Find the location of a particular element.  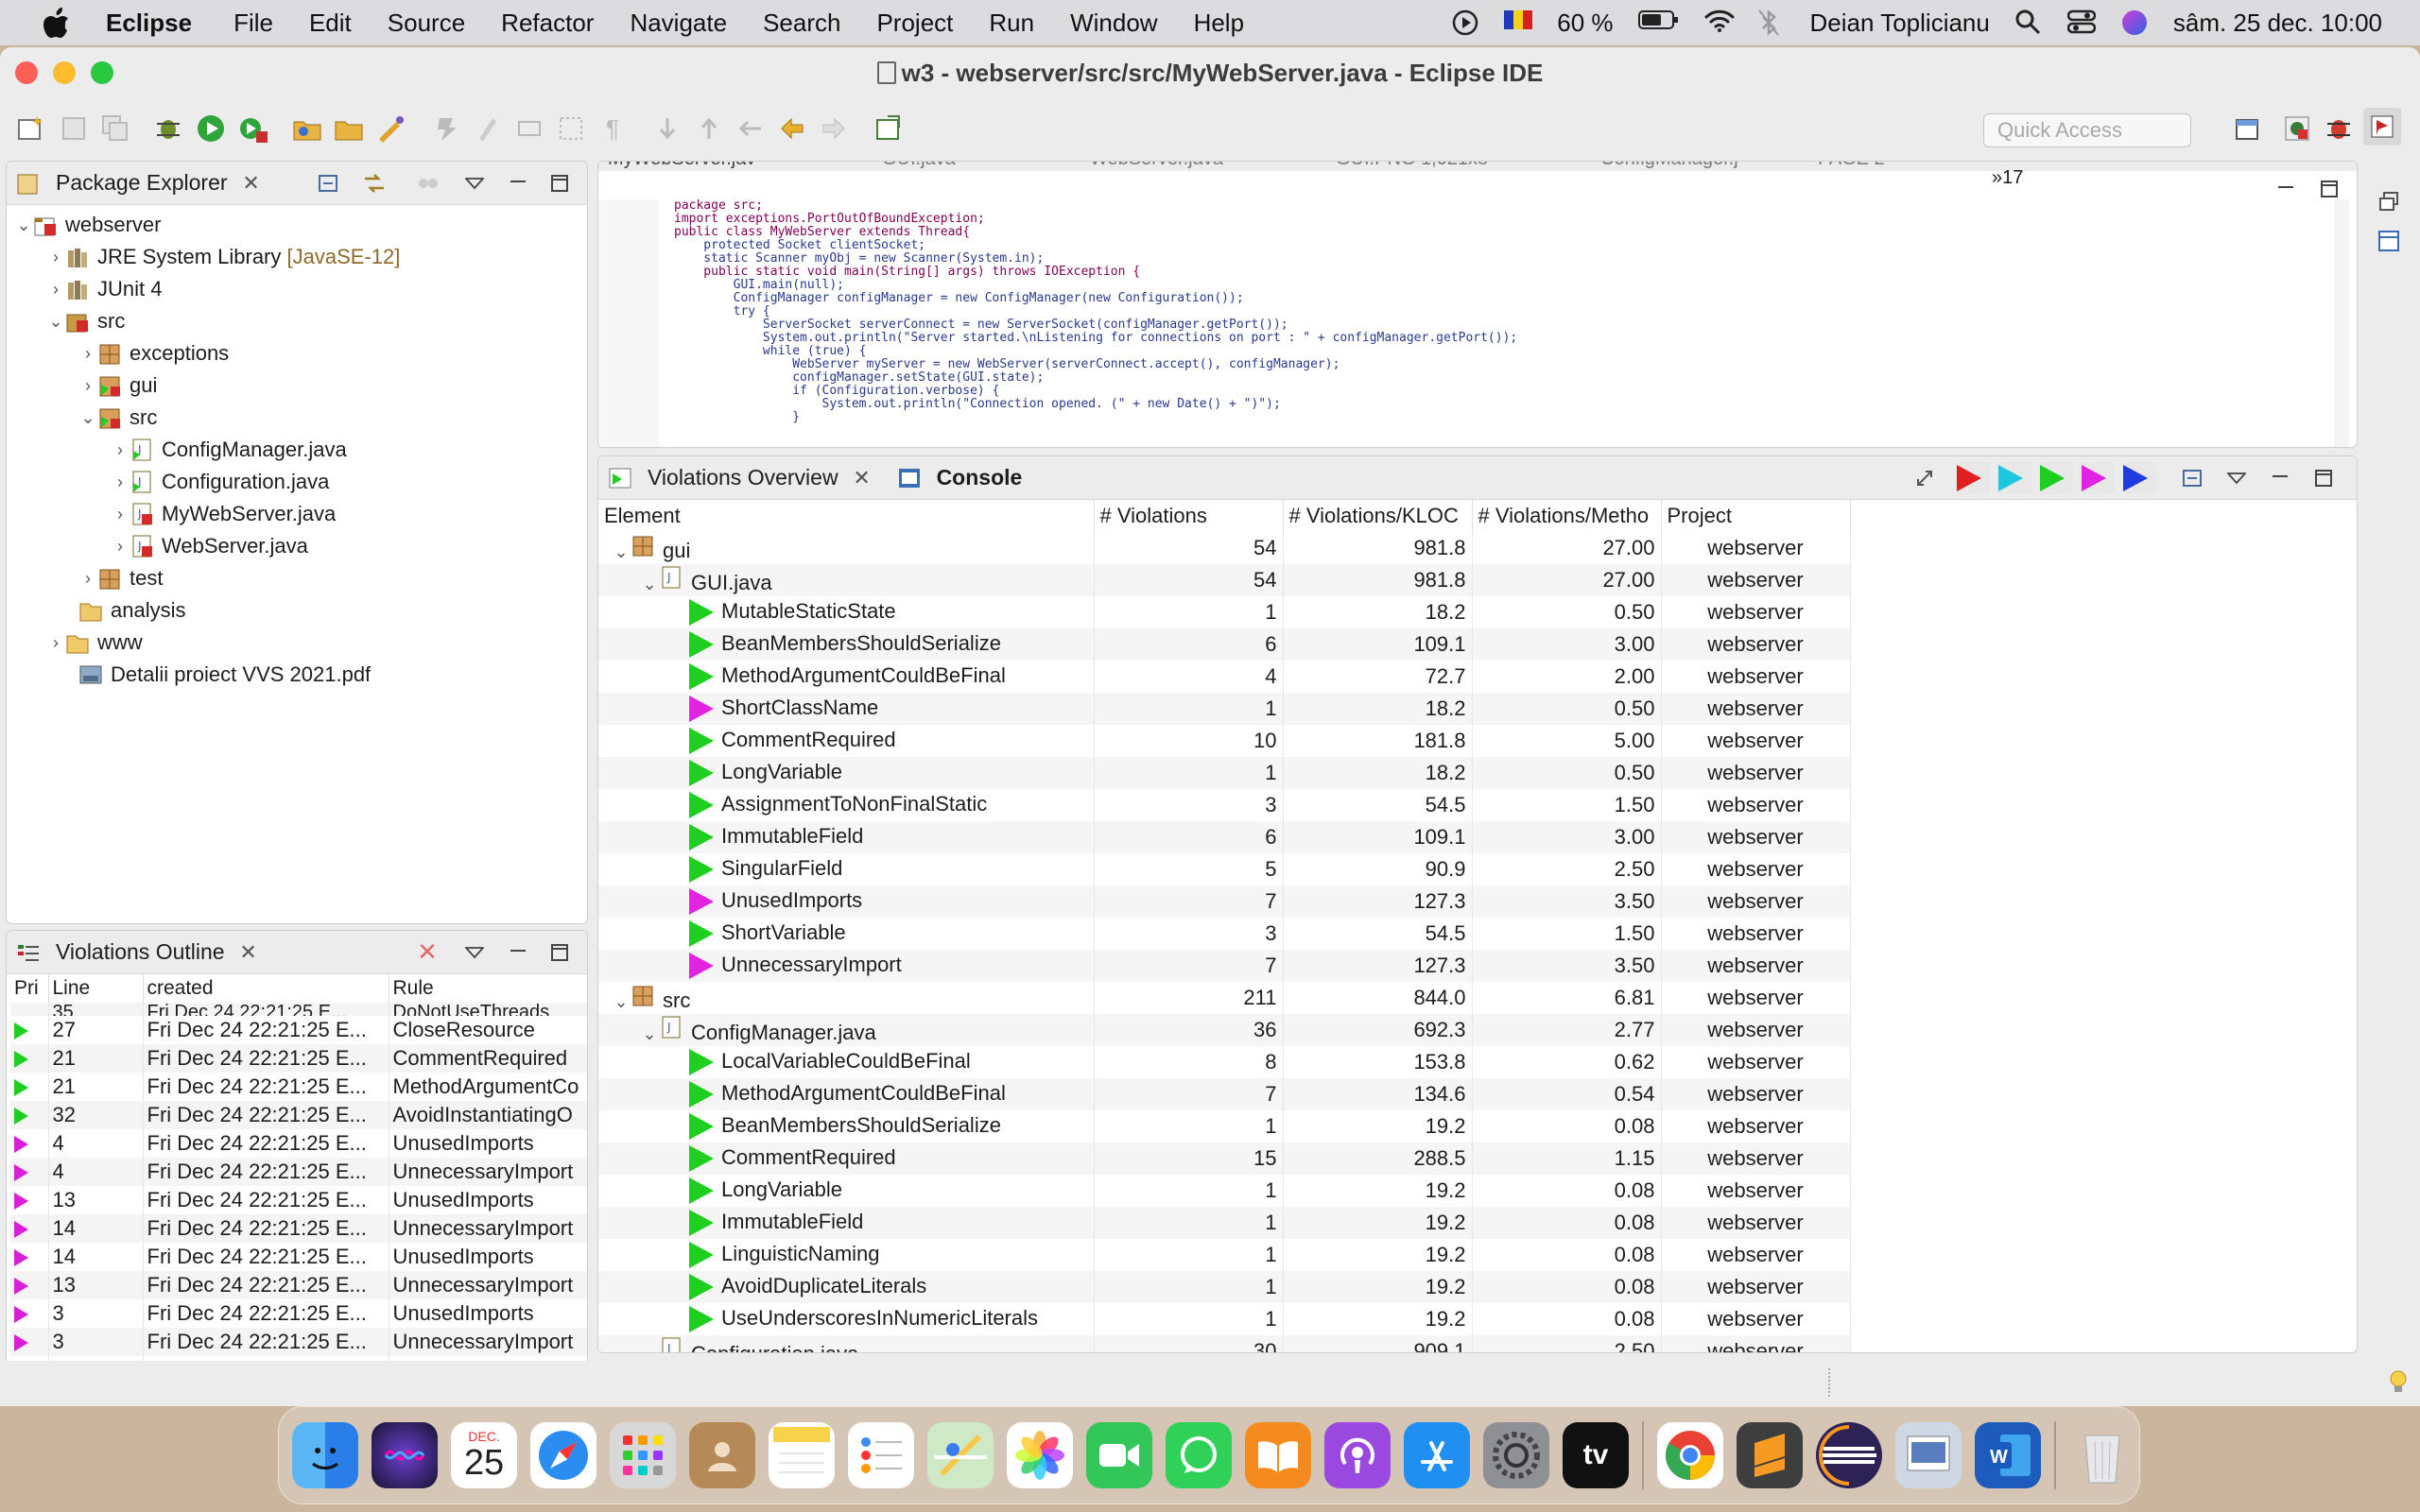

table-row: MutableStaticState 1 18.2 0.50 webserver is located at coordinates (1224, 612).